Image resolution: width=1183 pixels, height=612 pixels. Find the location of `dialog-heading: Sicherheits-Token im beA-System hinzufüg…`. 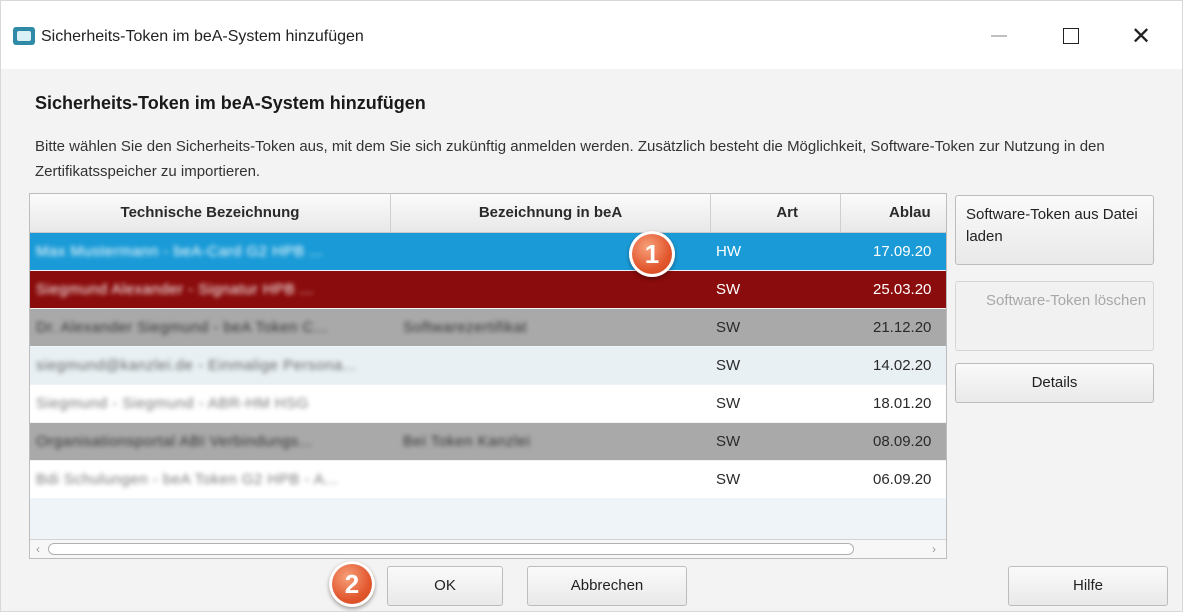

dialog-heading: Sicherheits-Token im beA-System hinzufüg… is located at coordinates (230, 103).